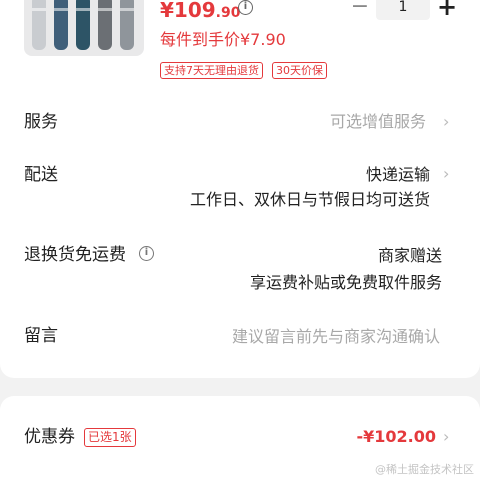  Describe the element at coordinates (223, 39) in the screenshot. I see `promo-price: 每件到手价¥7.90` at that location.